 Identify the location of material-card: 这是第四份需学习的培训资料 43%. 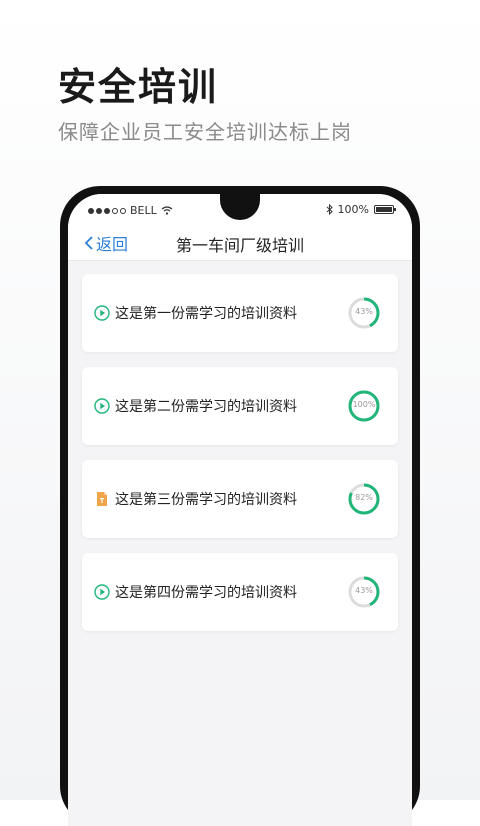
(240, 592).